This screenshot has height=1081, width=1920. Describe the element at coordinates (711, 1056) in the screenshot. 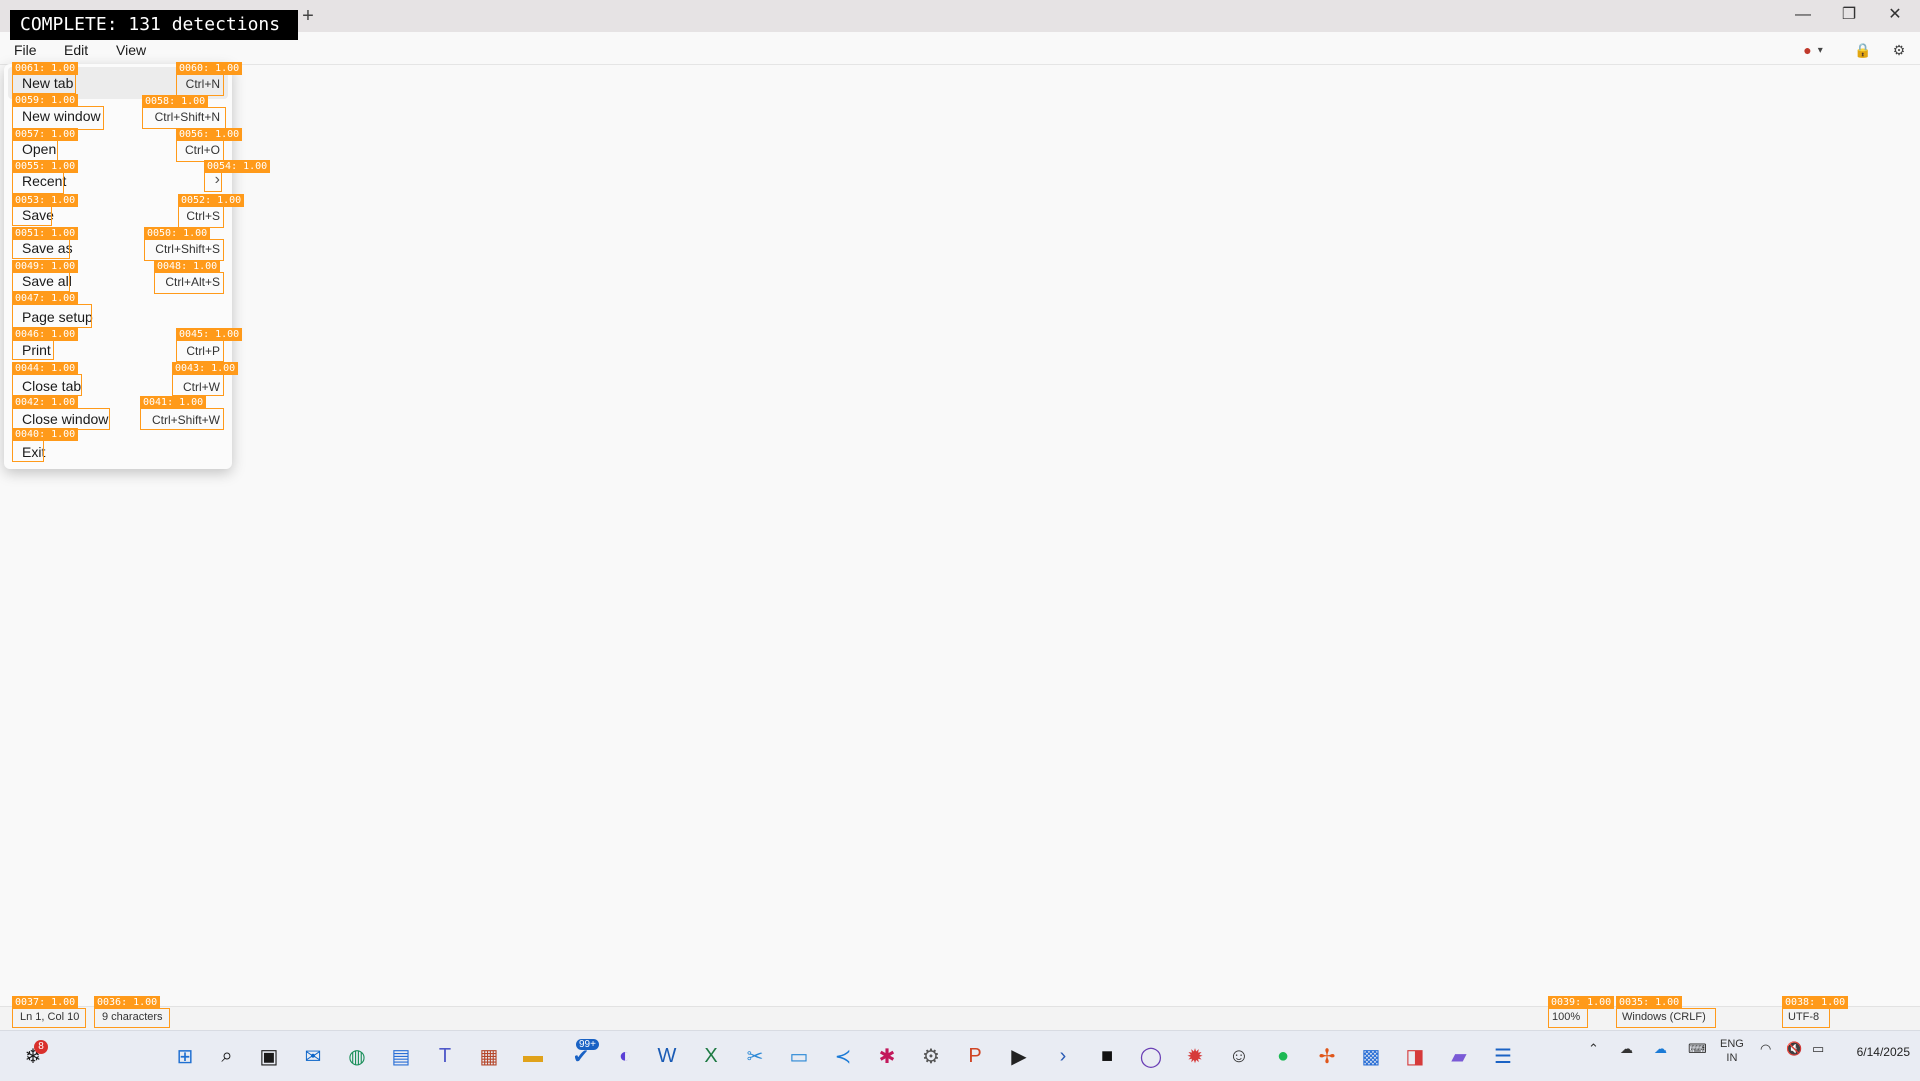

I see `excel-icon: X` at that location.